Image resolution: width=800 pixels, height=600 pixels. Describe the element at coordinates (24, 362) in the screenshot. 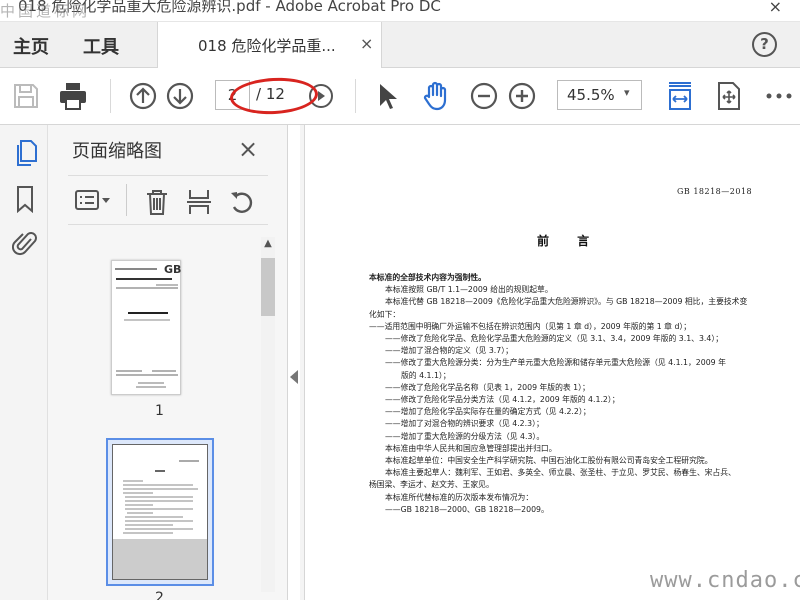

I see `navigation-rail` at that location.